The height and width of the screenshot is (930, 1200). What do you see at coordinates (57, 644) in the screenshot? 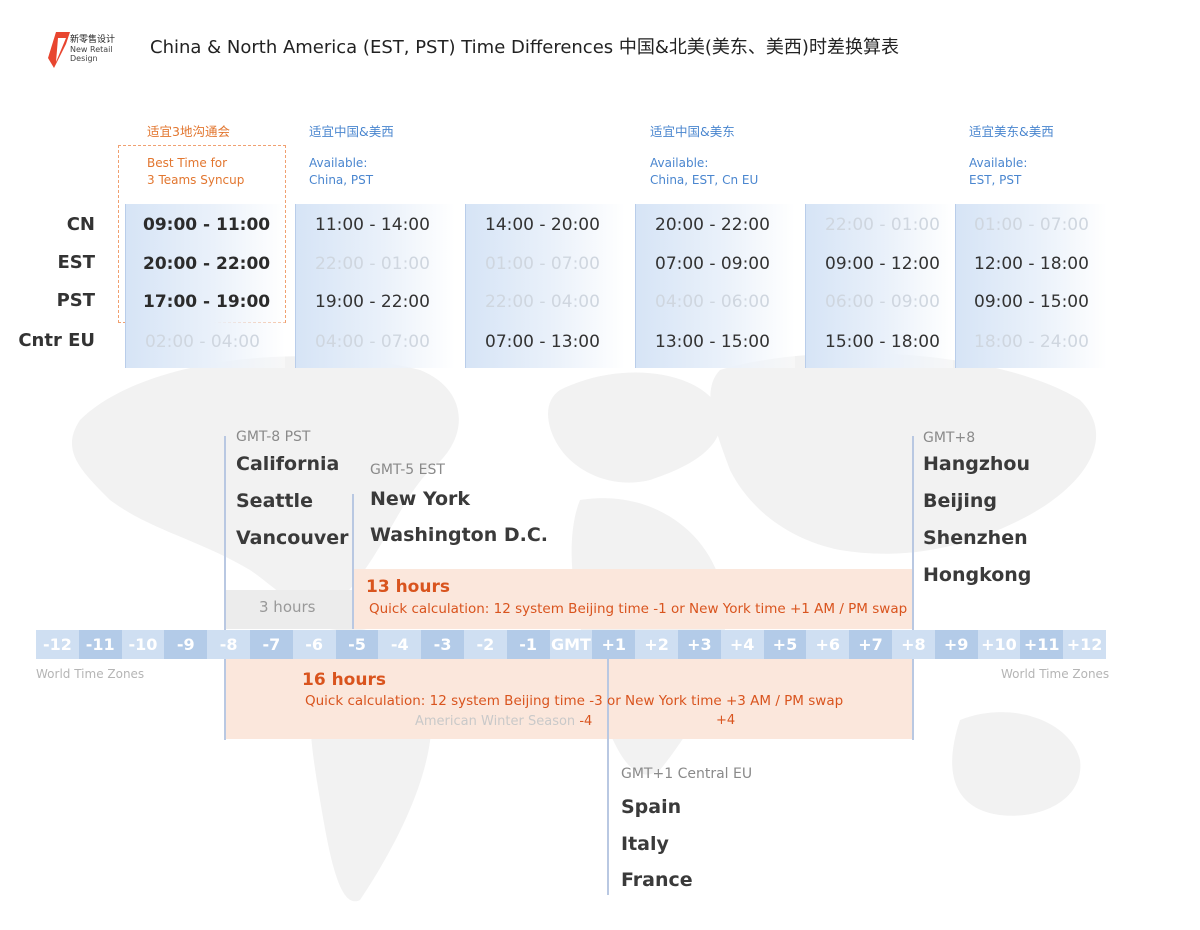
I see `tz-cell: -12` at bounding box center [57, 644].